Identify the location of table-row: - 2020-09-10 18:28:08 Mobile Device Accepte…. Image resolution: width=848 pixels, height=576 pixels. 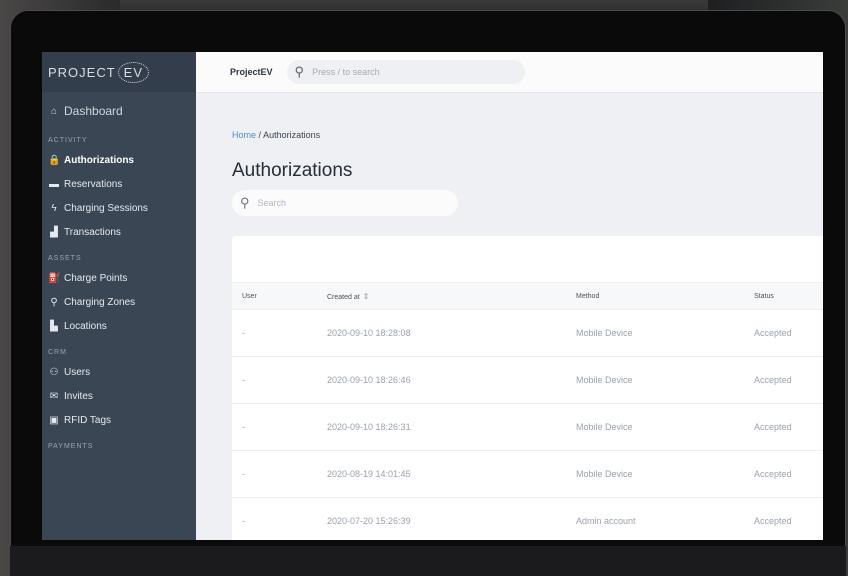
(527, 333).